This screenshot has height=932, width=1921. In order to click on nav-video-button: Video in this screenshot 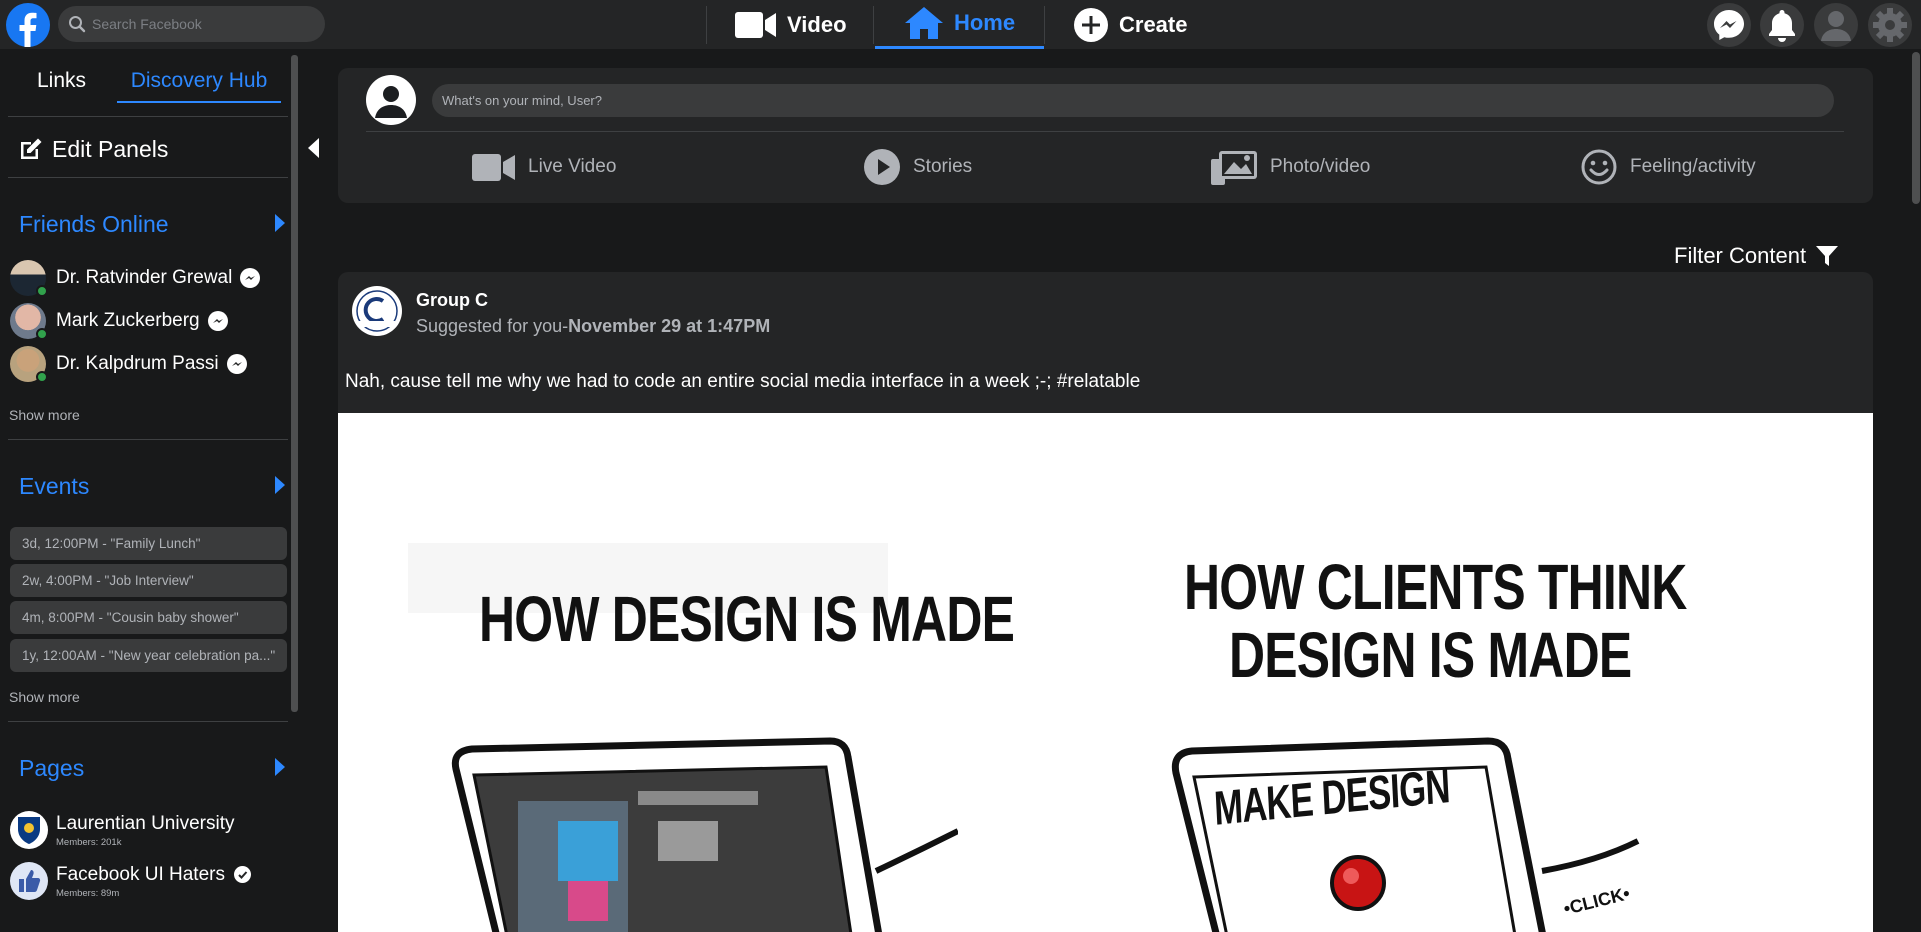, I will do `click(791, 24)`.